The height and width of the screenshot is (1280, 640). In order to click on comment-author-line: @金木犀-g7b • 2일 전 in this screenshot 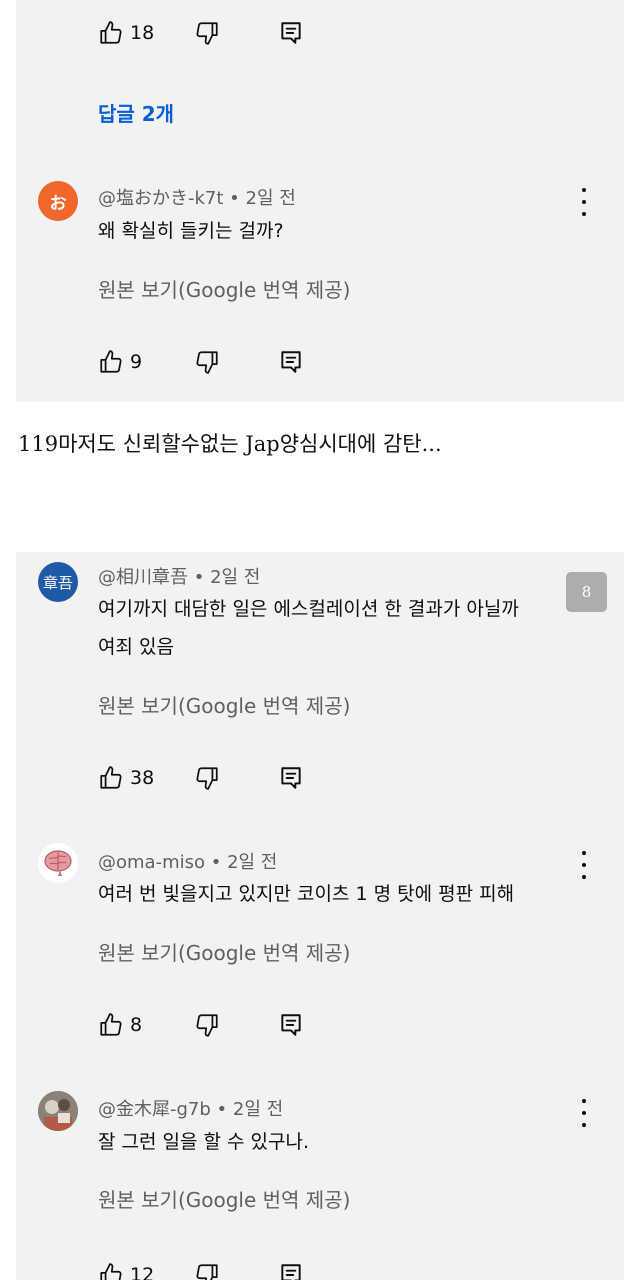, I will do `click(190, 1108)`.